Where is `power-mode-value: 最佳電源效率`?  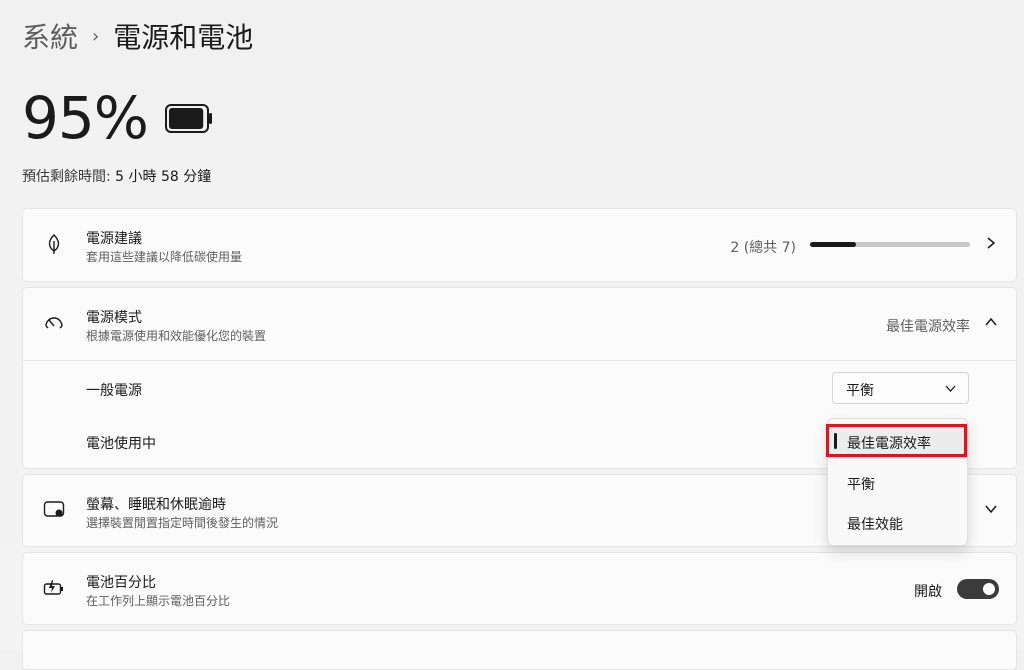 power-mode-value: 最佳電源效率 is located at coordinates (928, 327).